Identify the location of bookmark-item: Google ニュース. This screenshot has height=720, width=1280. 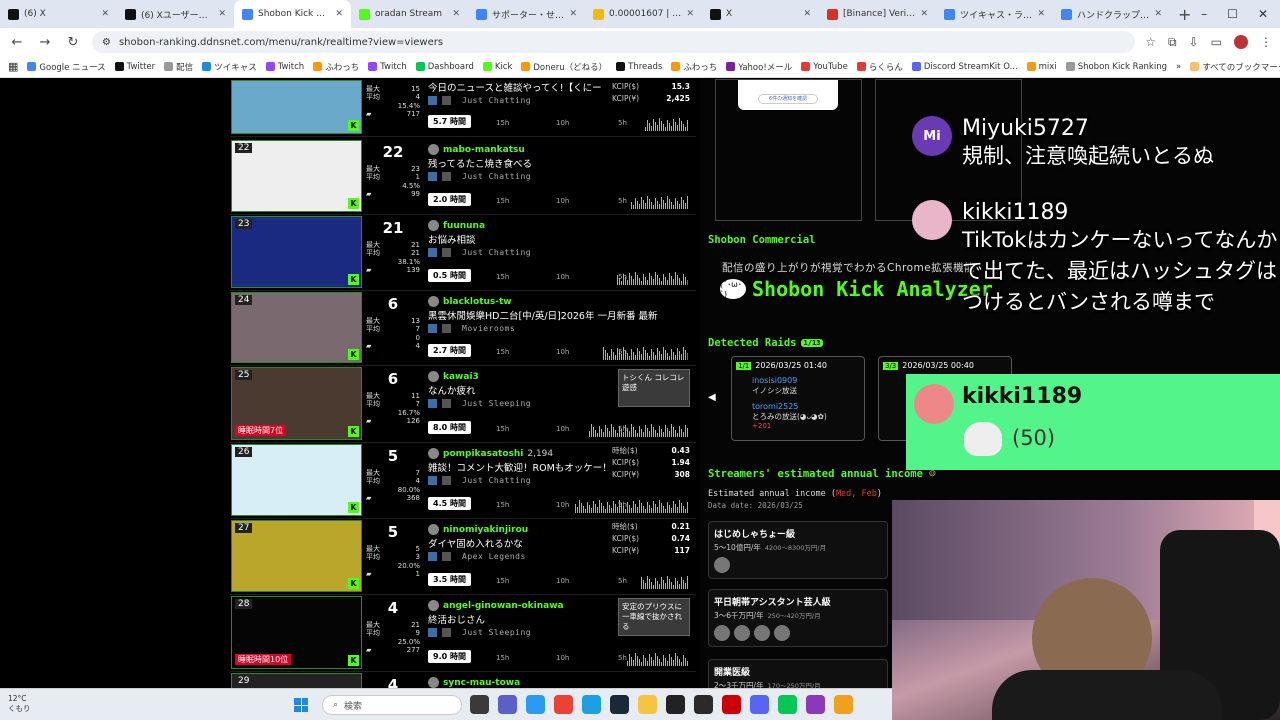
(66, 67).